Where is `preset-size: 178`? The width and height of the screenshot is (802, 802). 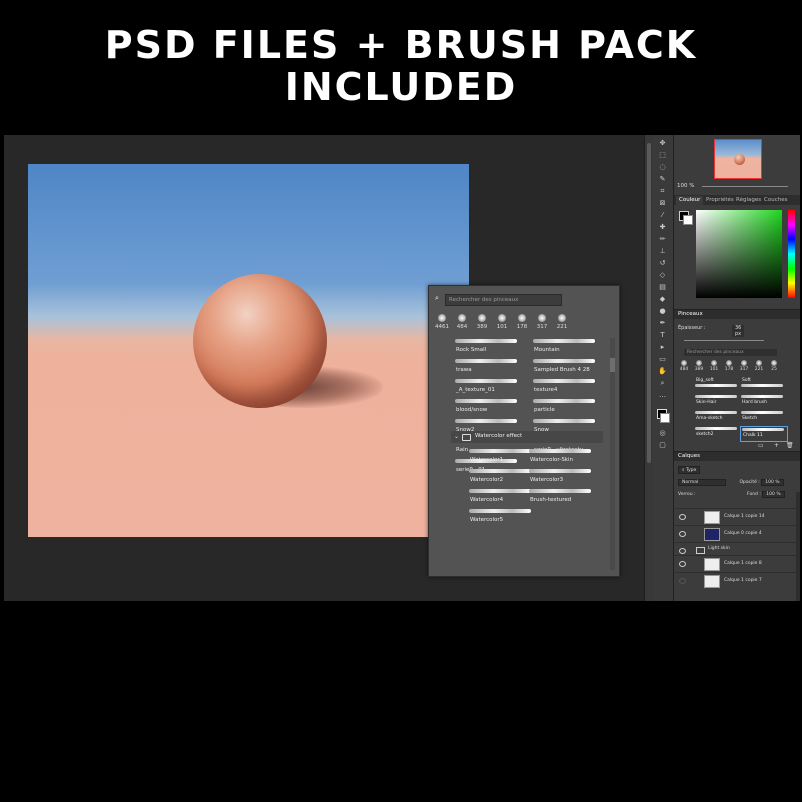 preset-size: 178 is located at coordinates (522, 327).